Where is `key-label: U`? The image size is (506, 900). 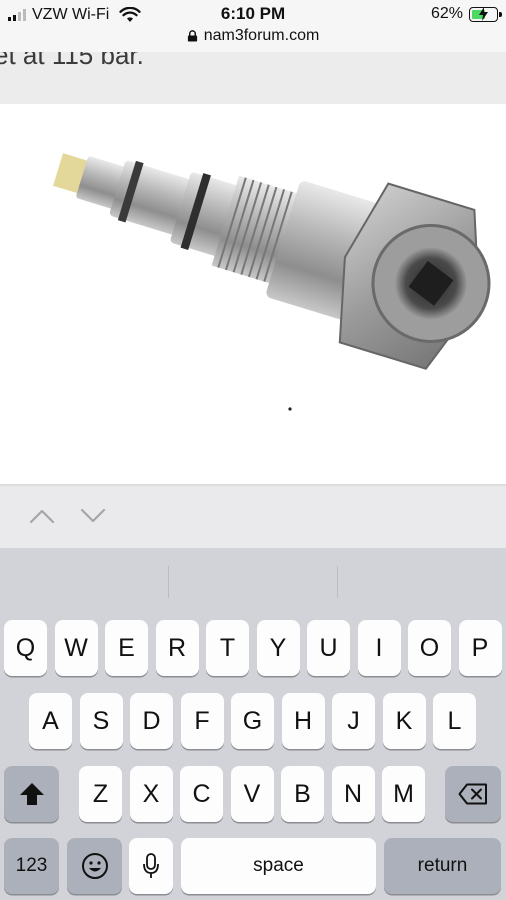 key-label: U is located at coordinates (328, 647).